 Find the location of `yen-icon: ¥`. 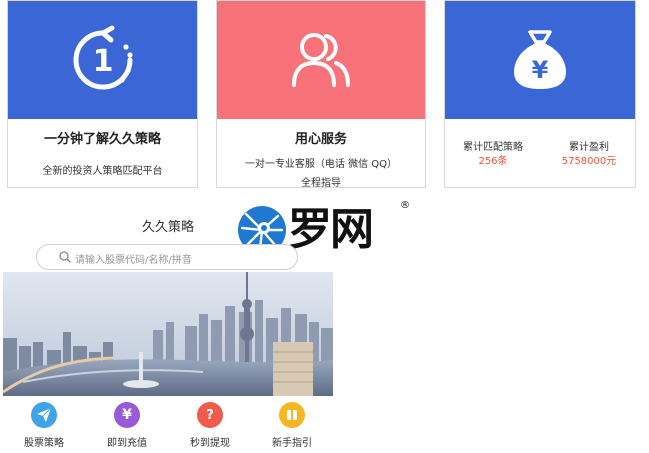

yen-icon: ¥ is located at coordinates (127, 415).